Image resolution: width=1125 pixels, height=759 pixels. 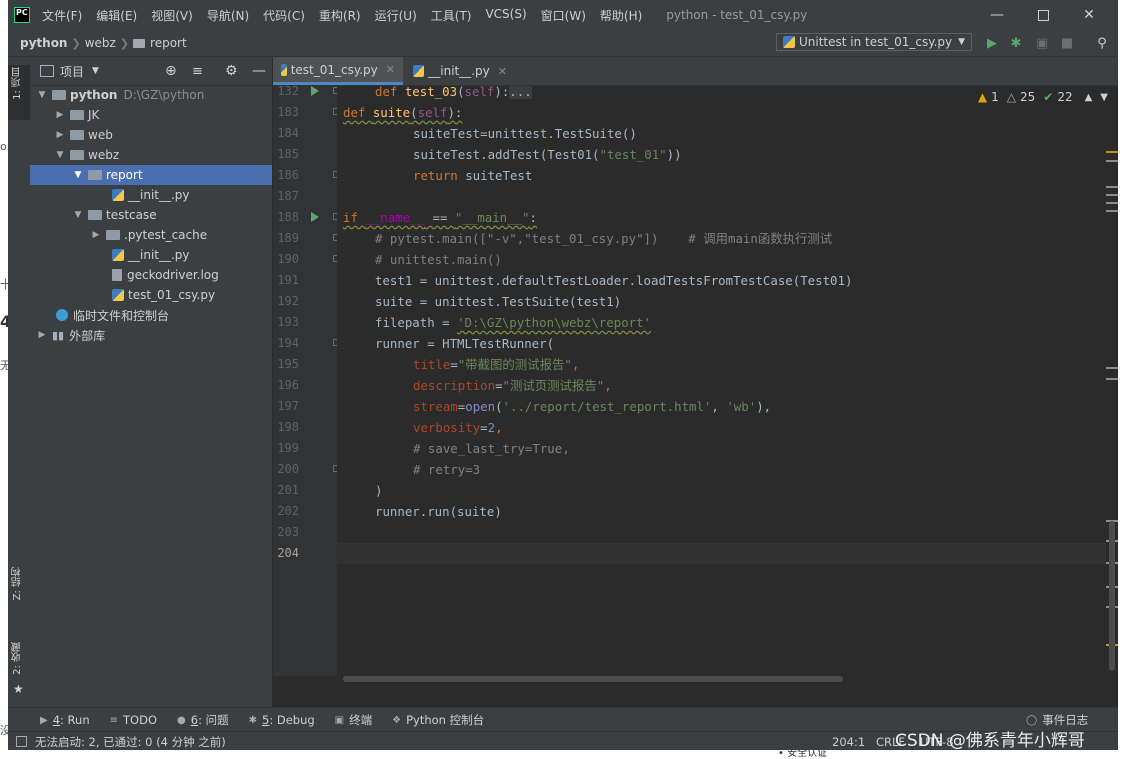 I want to click on python-console-tool-button: ❖ Python 控制台, so click(x=438, y=720).